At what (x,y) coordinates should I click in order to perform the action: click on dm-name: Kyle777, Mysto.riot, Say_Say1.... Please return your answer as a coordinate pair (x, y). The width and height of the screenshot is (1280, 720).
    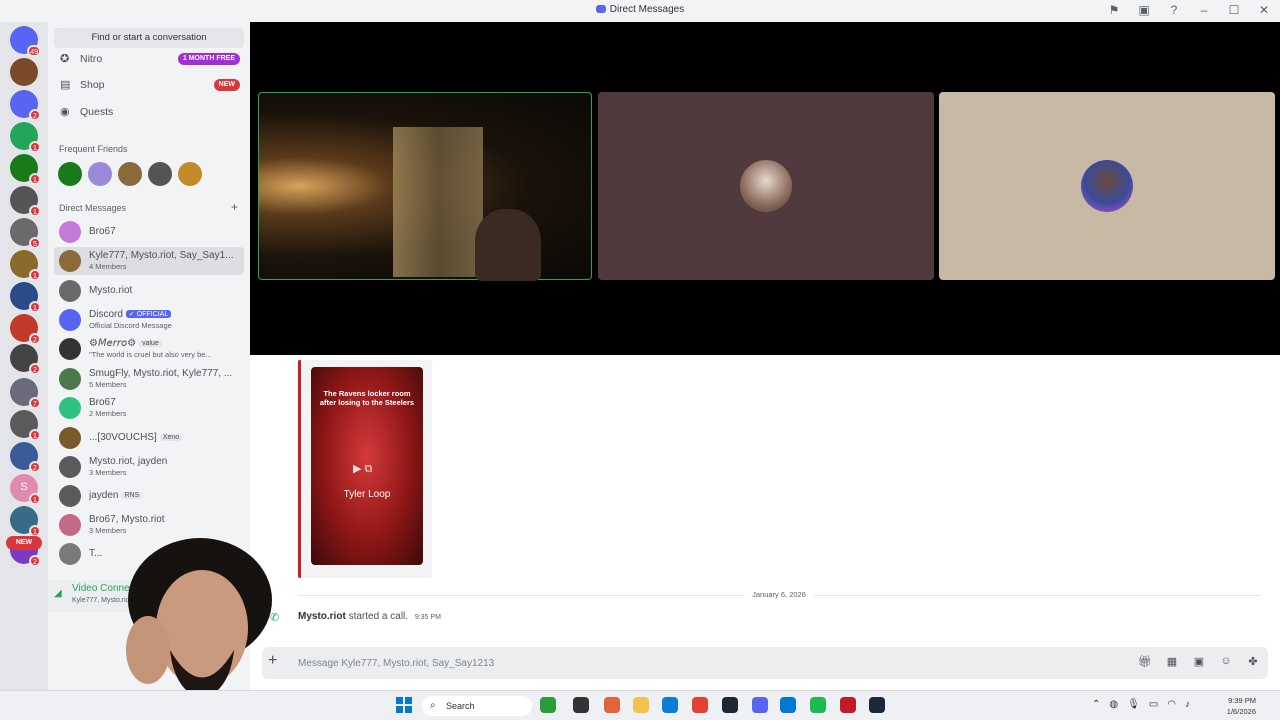
    Looking at the image, I should click on (165, 255).